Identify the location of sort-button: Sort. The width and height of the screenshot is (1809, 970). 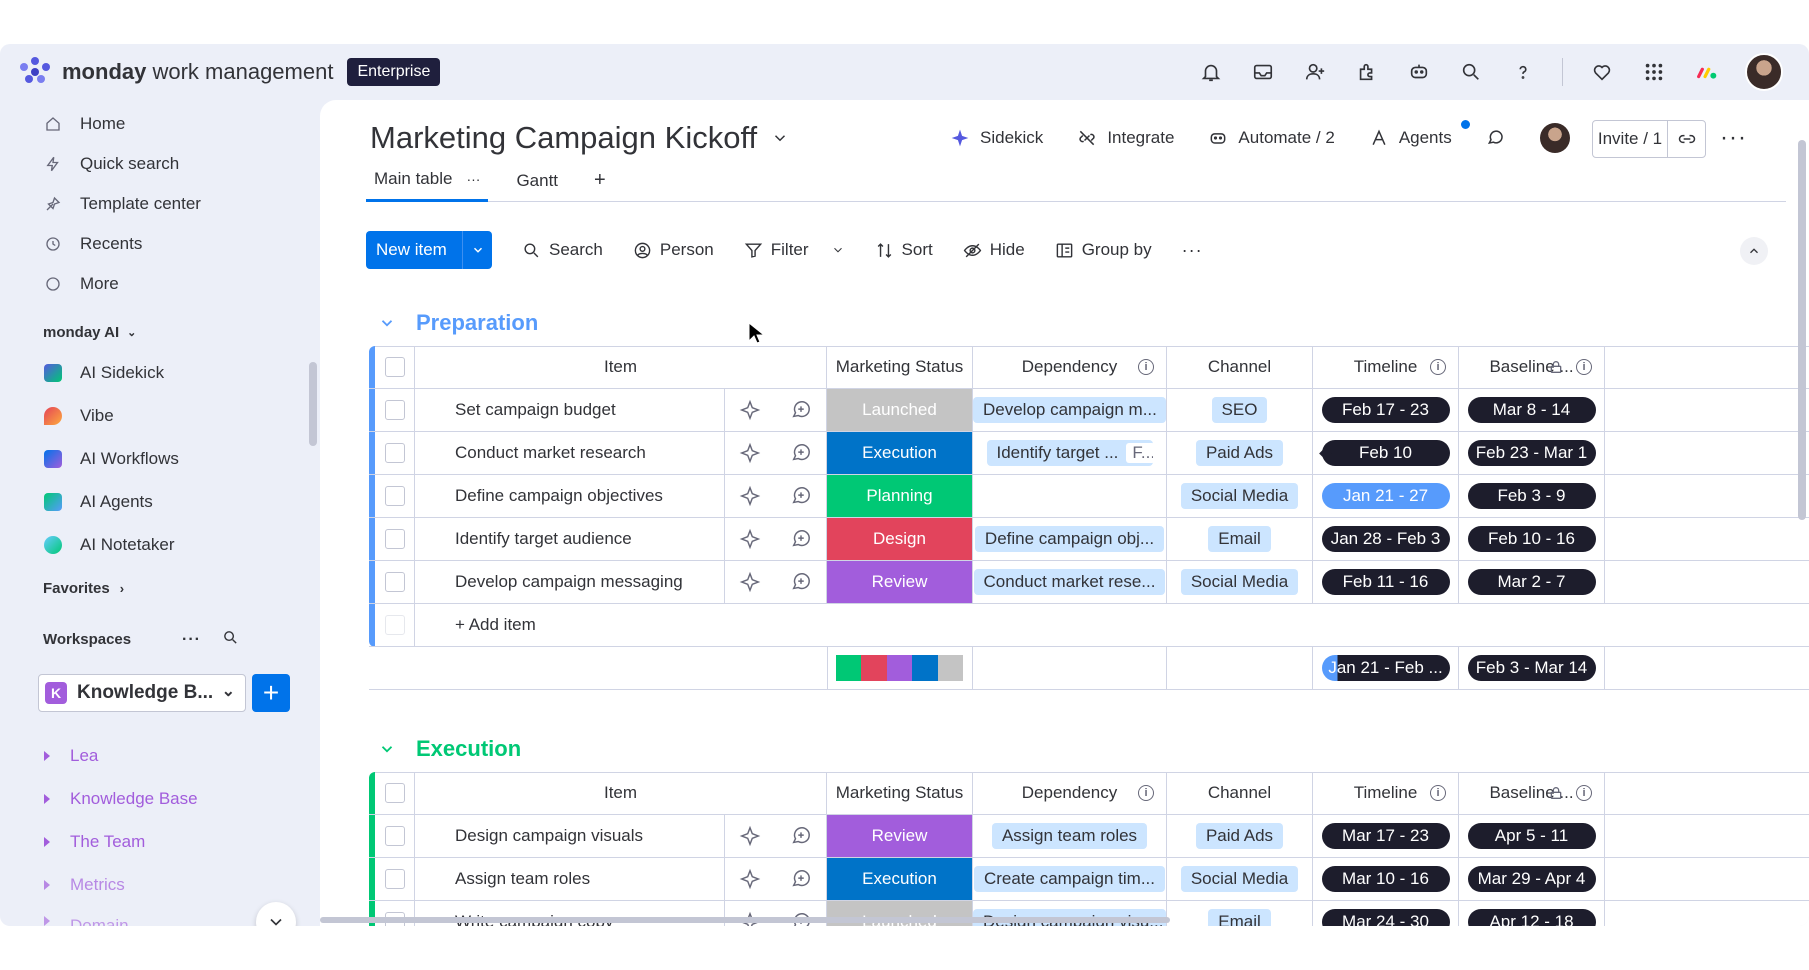
(904, 250).